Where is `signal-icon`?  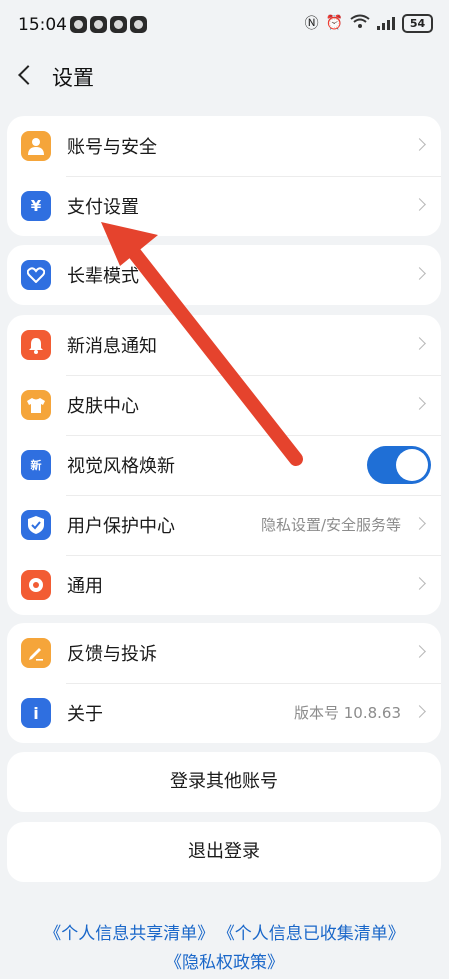
signal-icon is located at coordinates (386, 23).